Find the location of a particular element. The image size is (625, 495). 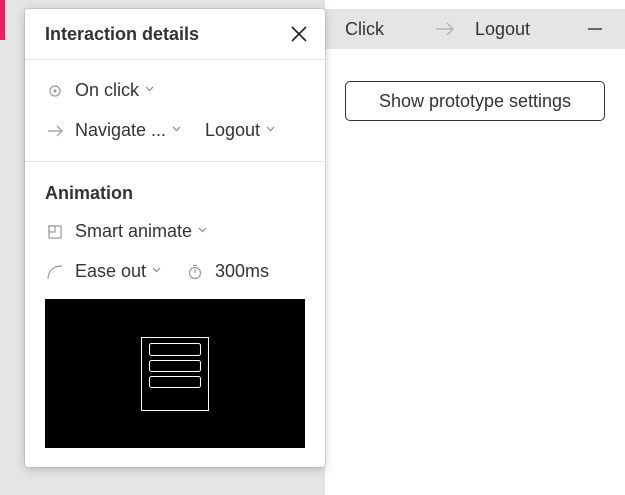

animation-type-label: Smart animate is located at coordinates (134, 231).